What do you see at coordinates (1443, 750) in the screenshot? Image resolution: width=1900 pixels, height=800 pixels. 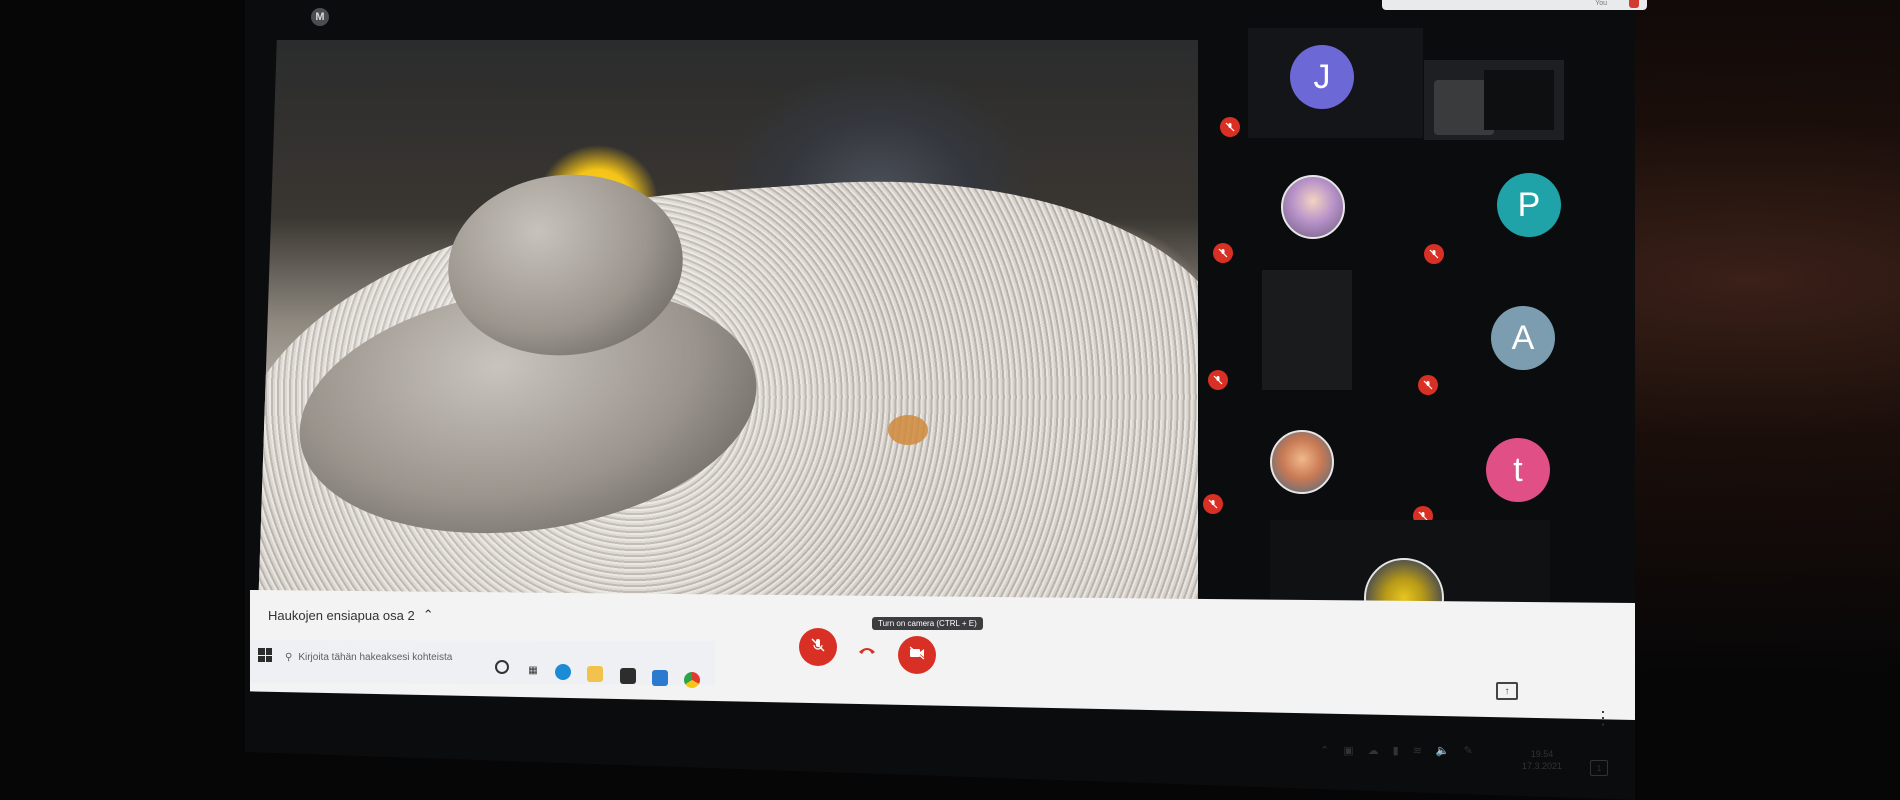 I see `volume-icon: 🔈` at bounding box center [1443, 750].